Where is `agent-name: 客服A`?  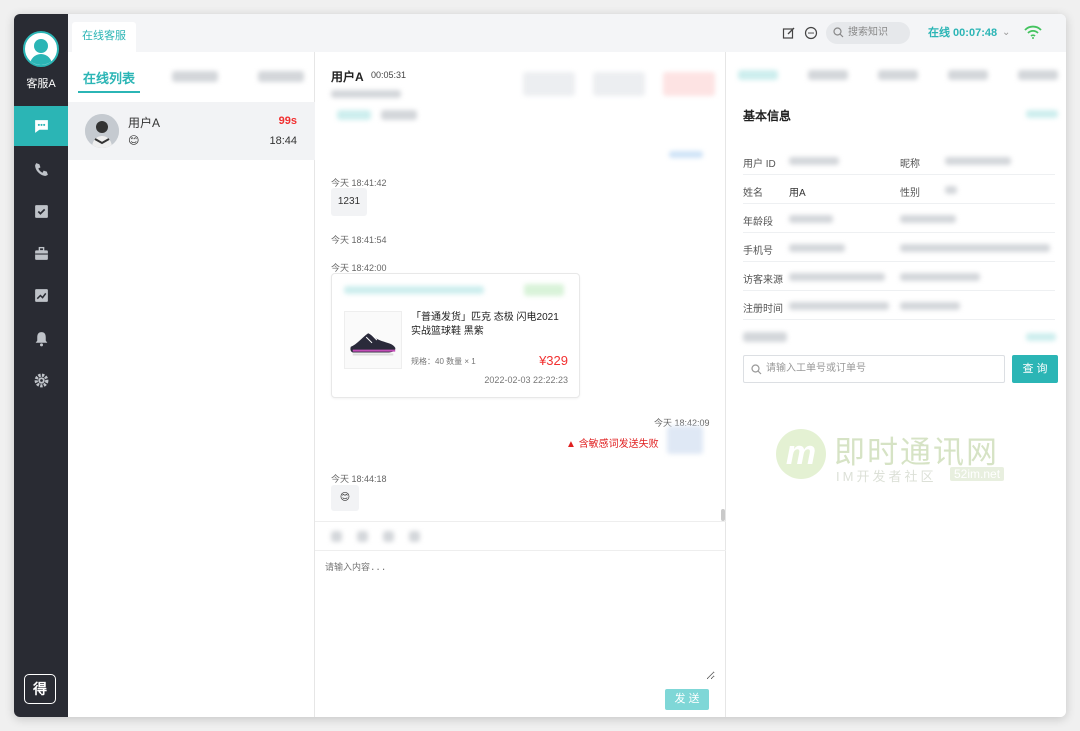 agent-name: 客服A is located at coordinates (41, 84).